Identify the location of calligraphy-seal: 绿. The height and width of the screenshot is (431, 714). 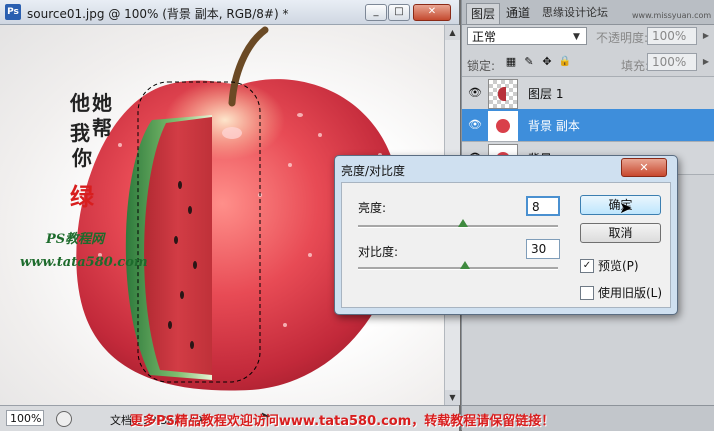
(82, 196).